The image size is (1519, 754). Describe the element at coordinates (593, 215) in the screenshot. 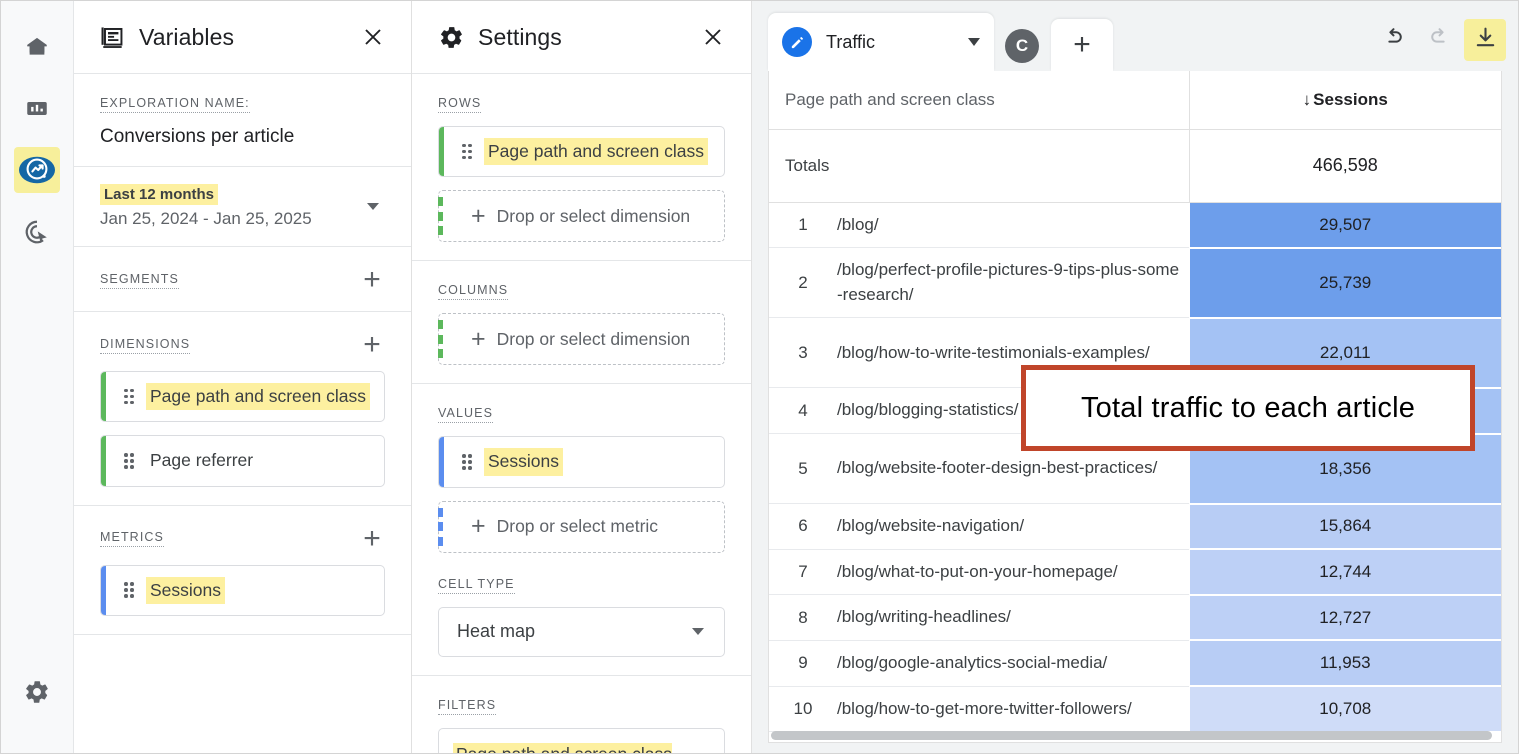

I see `rows-dropzone-label: Drop or select dimension` at that location.